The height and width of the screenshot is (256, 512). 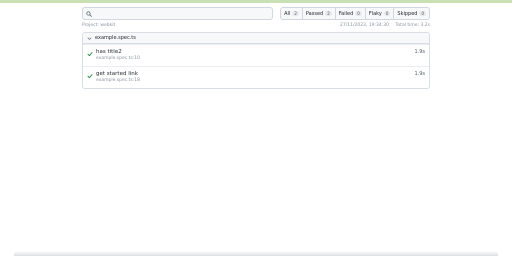 I want to click on top-accent-bar, so click(x=256, y=1).